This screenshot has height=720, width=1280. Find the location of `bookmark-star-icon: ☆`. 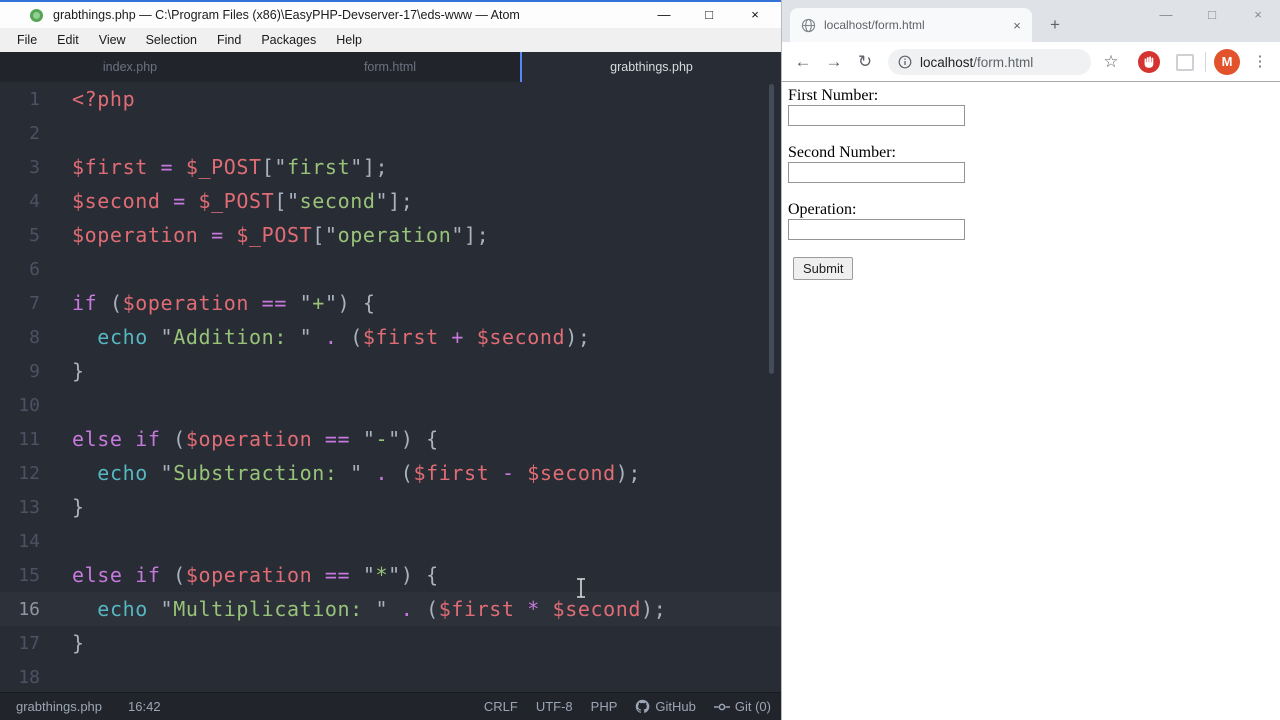

bookmark-star-icon: ☆ is located at coordinates (1111, 61).